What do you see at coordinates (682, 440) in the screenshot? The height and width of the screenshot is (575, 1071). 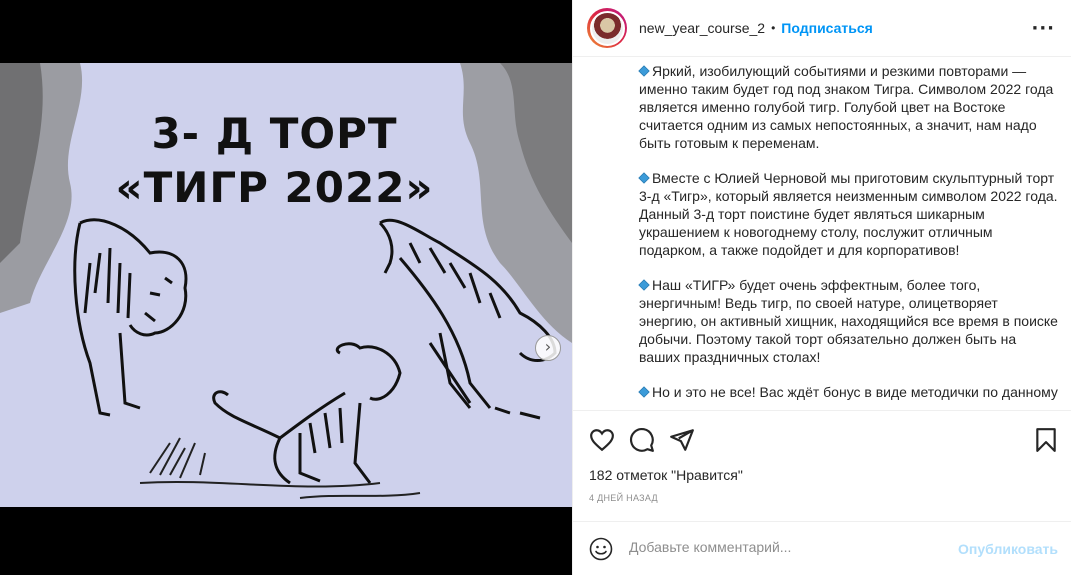 I see `share-icon` at bounding box center [682, 440].